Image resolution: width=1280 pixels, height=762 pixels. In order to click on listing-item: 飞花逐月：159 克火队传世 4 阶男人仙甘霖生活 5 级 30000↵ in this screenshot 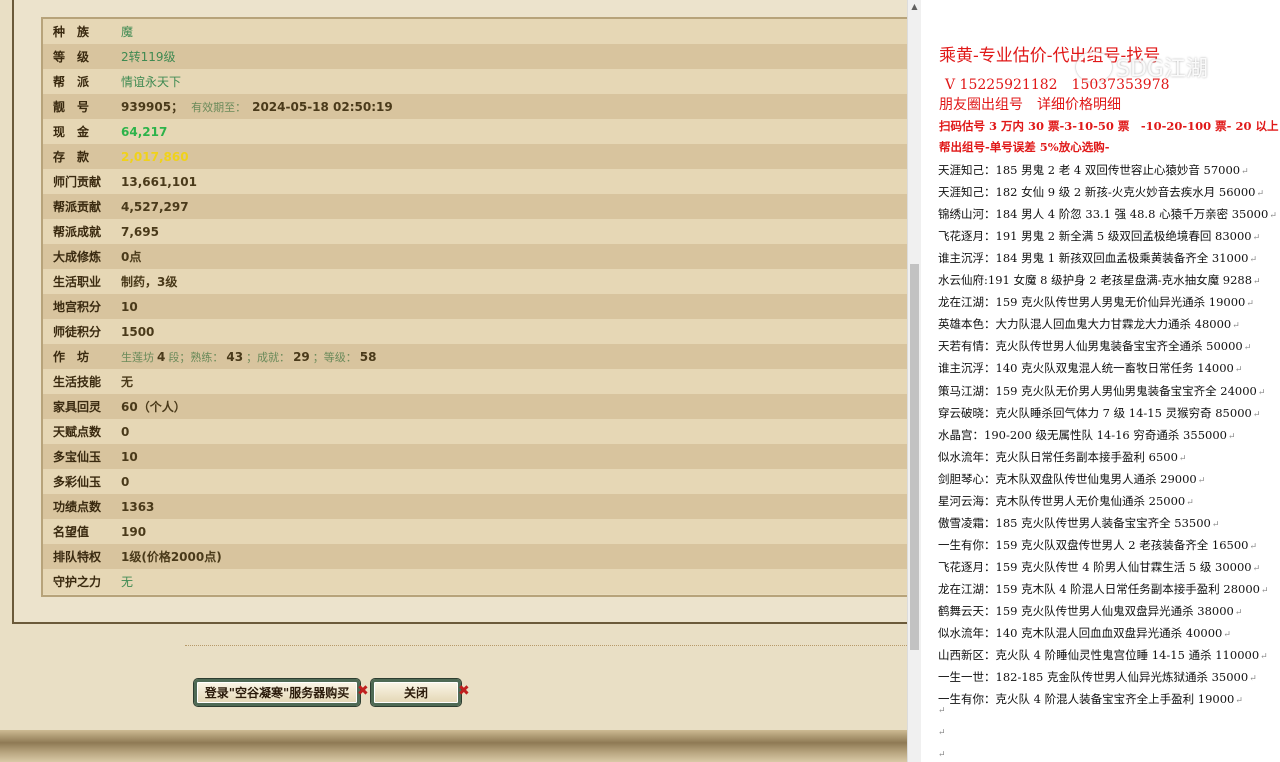, I will do `click(1099, 567)`.